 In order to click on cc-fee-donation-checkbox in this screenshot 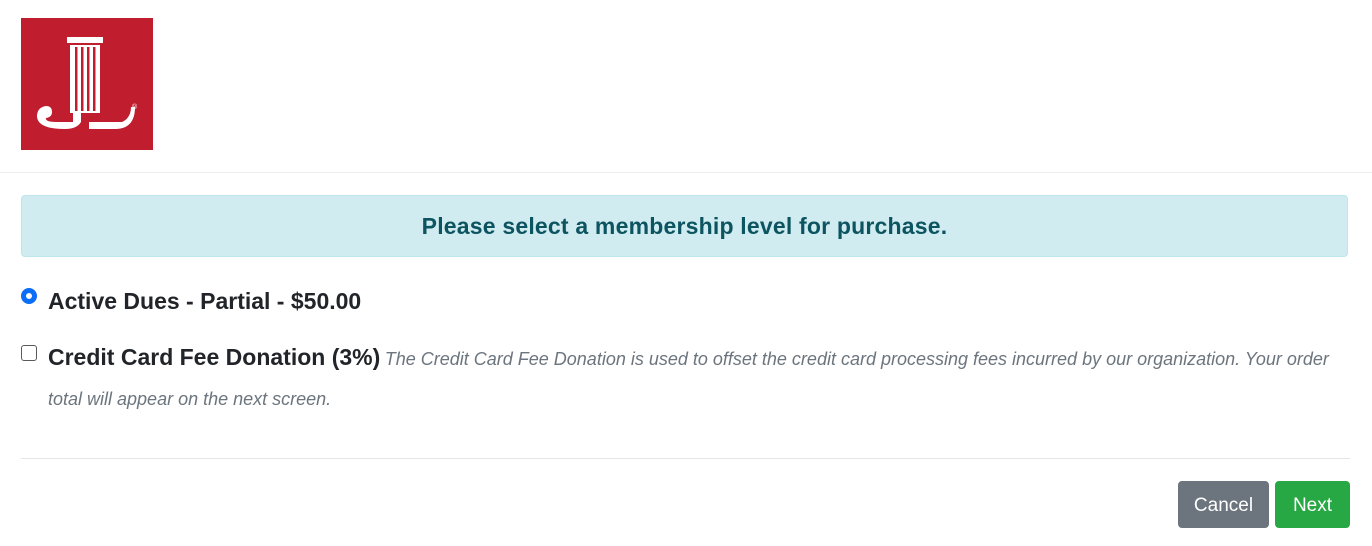, I will do `click(29, 353)`.